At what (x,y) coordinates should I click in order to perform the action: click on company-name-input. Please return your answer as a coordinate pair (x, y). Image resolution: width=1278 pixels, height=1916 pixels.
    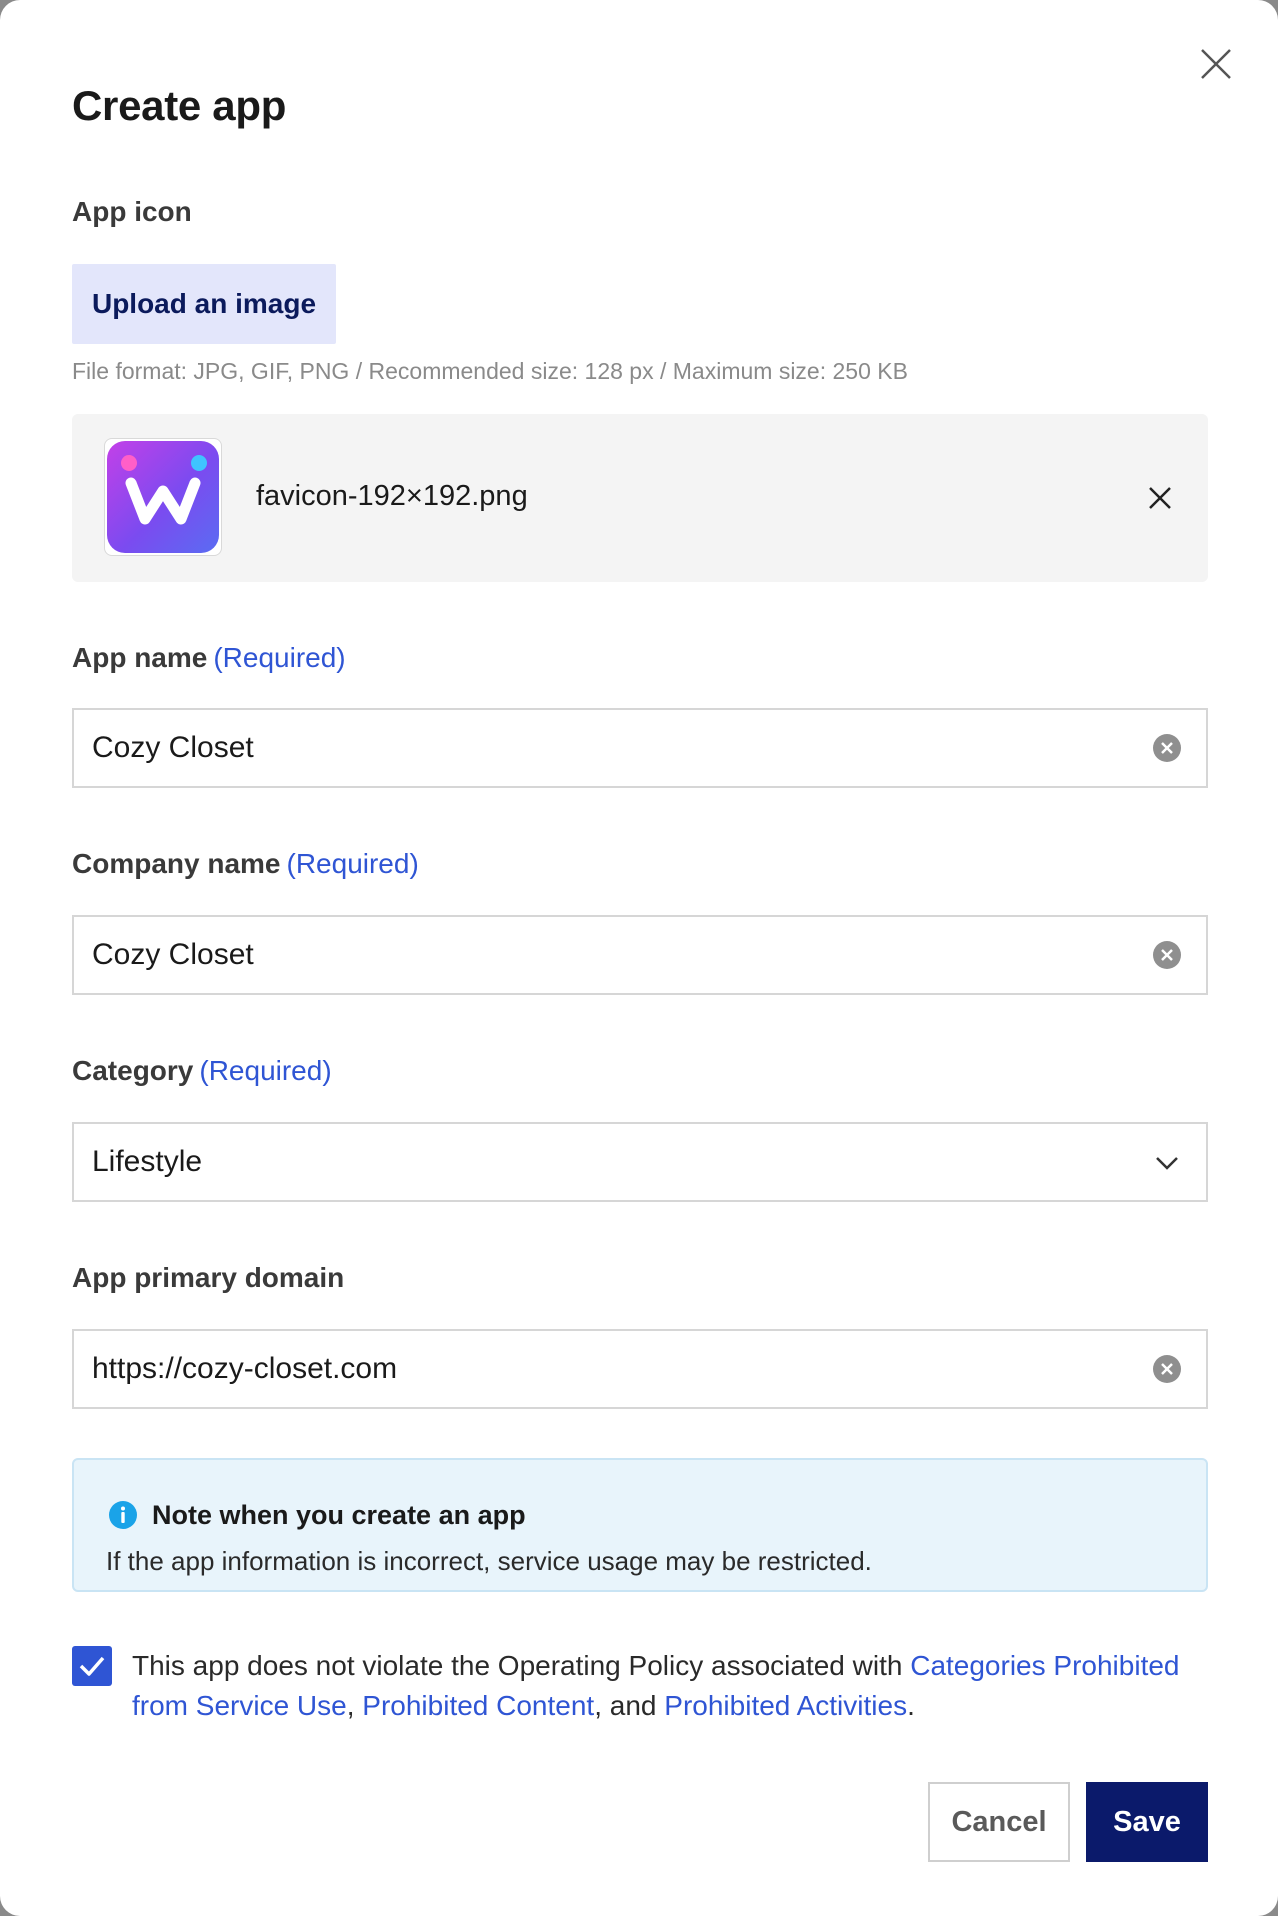
    Looking at the image, I should click on (592, 955).